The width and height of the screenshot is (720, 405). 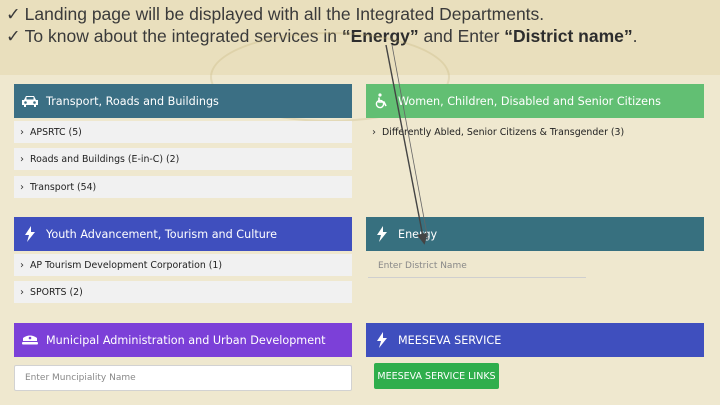 I want to click on list-item: › AP Tourism Development Corporation (1), so click(x=183, y=265).